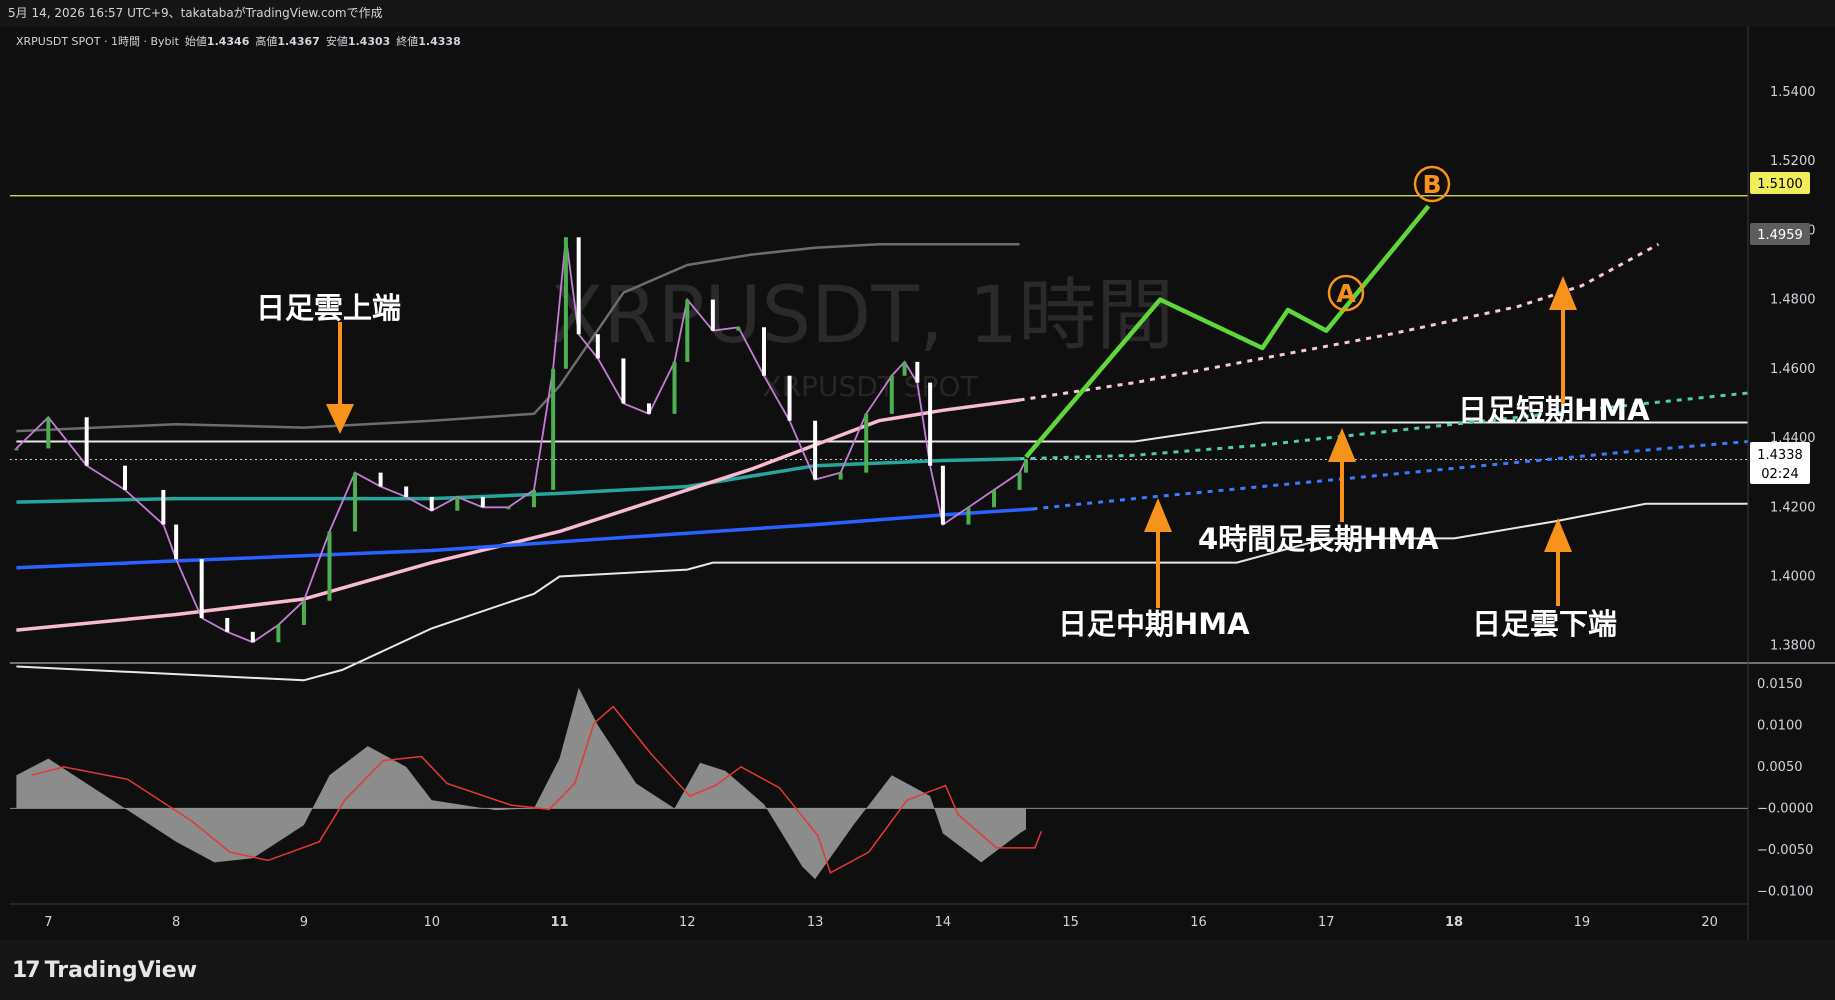 This screenshot has height=1000, width=1835. Describe the element at coordinates (1390, 475) in the screenshot. I see `hma-long-projection` at that location.